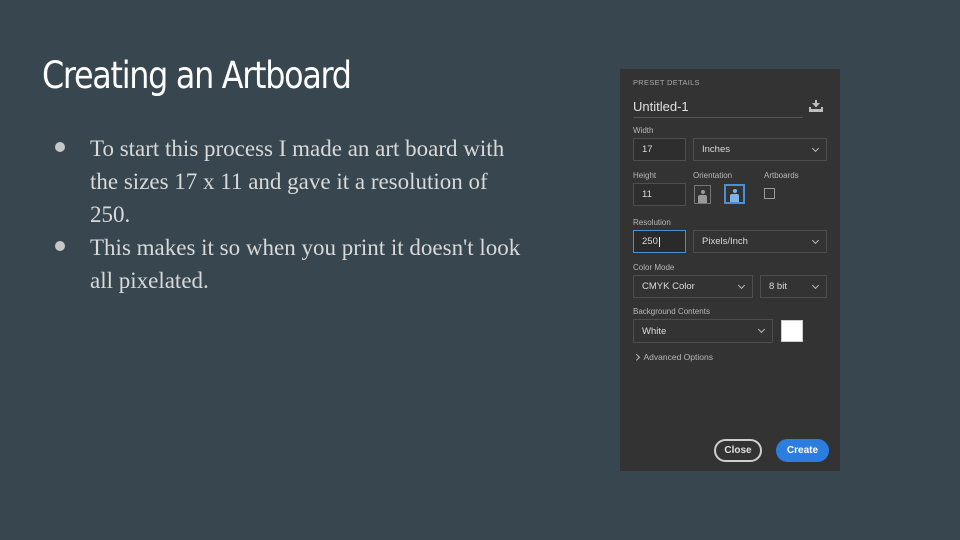  What do you see at coordinates (645, 175) in the screenshot?
I see `height-label: Height` at bounding box center [645, 175].